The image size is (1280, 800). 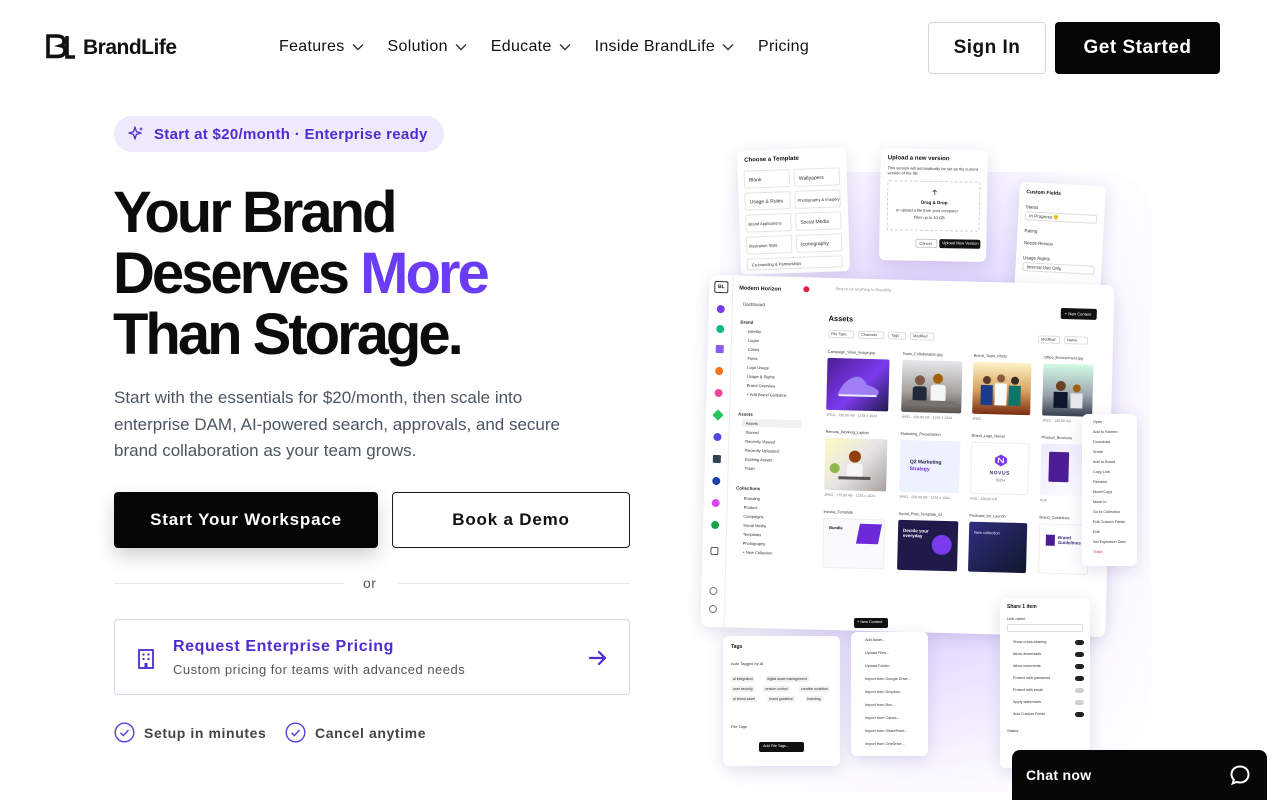 What do you see at coordinates (758, 368) in the screenshot?
I see `brand-nav-item: Logo Usage` at bounding box center [758, 368].